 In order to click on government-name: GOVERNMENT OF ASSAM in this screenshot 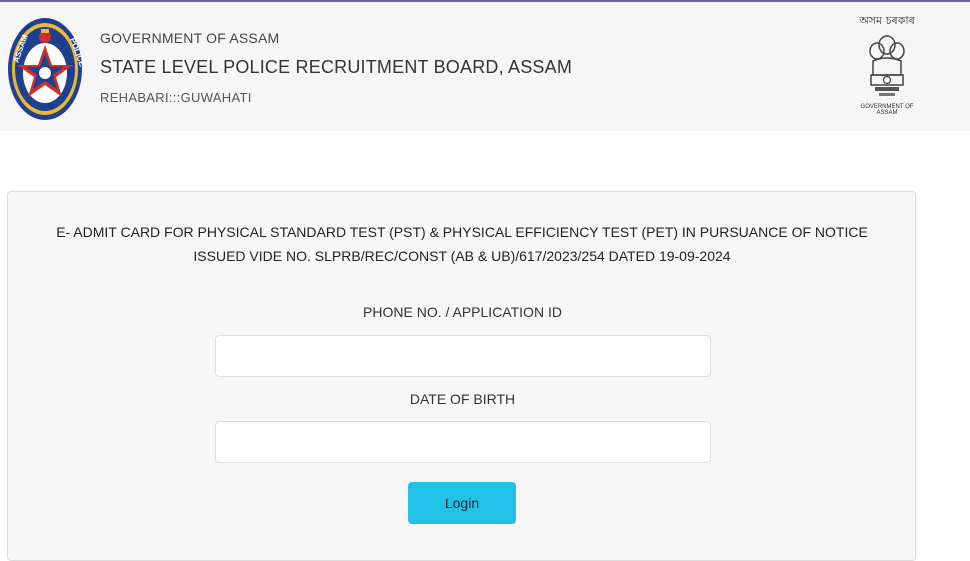, I will do `click(190, 38)`.